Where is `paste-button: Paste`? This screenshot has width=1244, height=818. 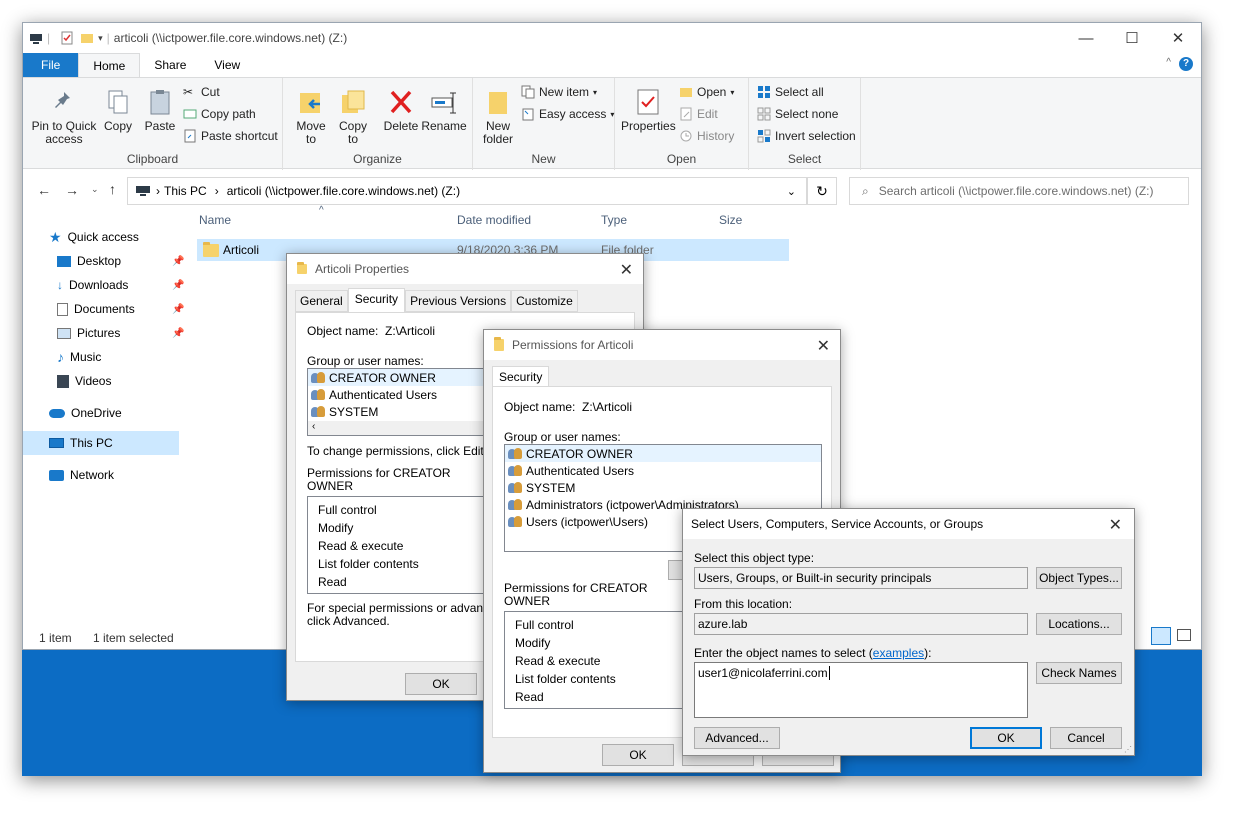 paste-button: Paste is located at coordinates (160, 110).